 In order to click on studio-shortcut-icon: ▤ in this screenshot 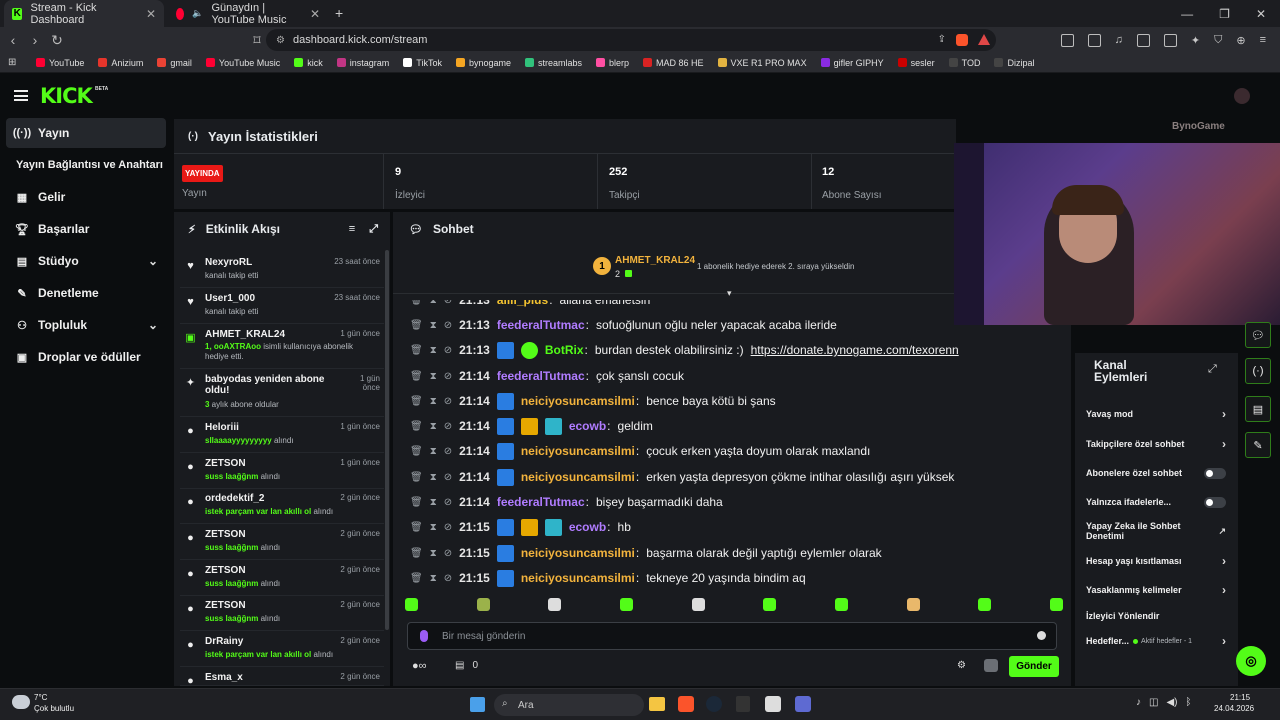, I will do `click(1258, 409)`.